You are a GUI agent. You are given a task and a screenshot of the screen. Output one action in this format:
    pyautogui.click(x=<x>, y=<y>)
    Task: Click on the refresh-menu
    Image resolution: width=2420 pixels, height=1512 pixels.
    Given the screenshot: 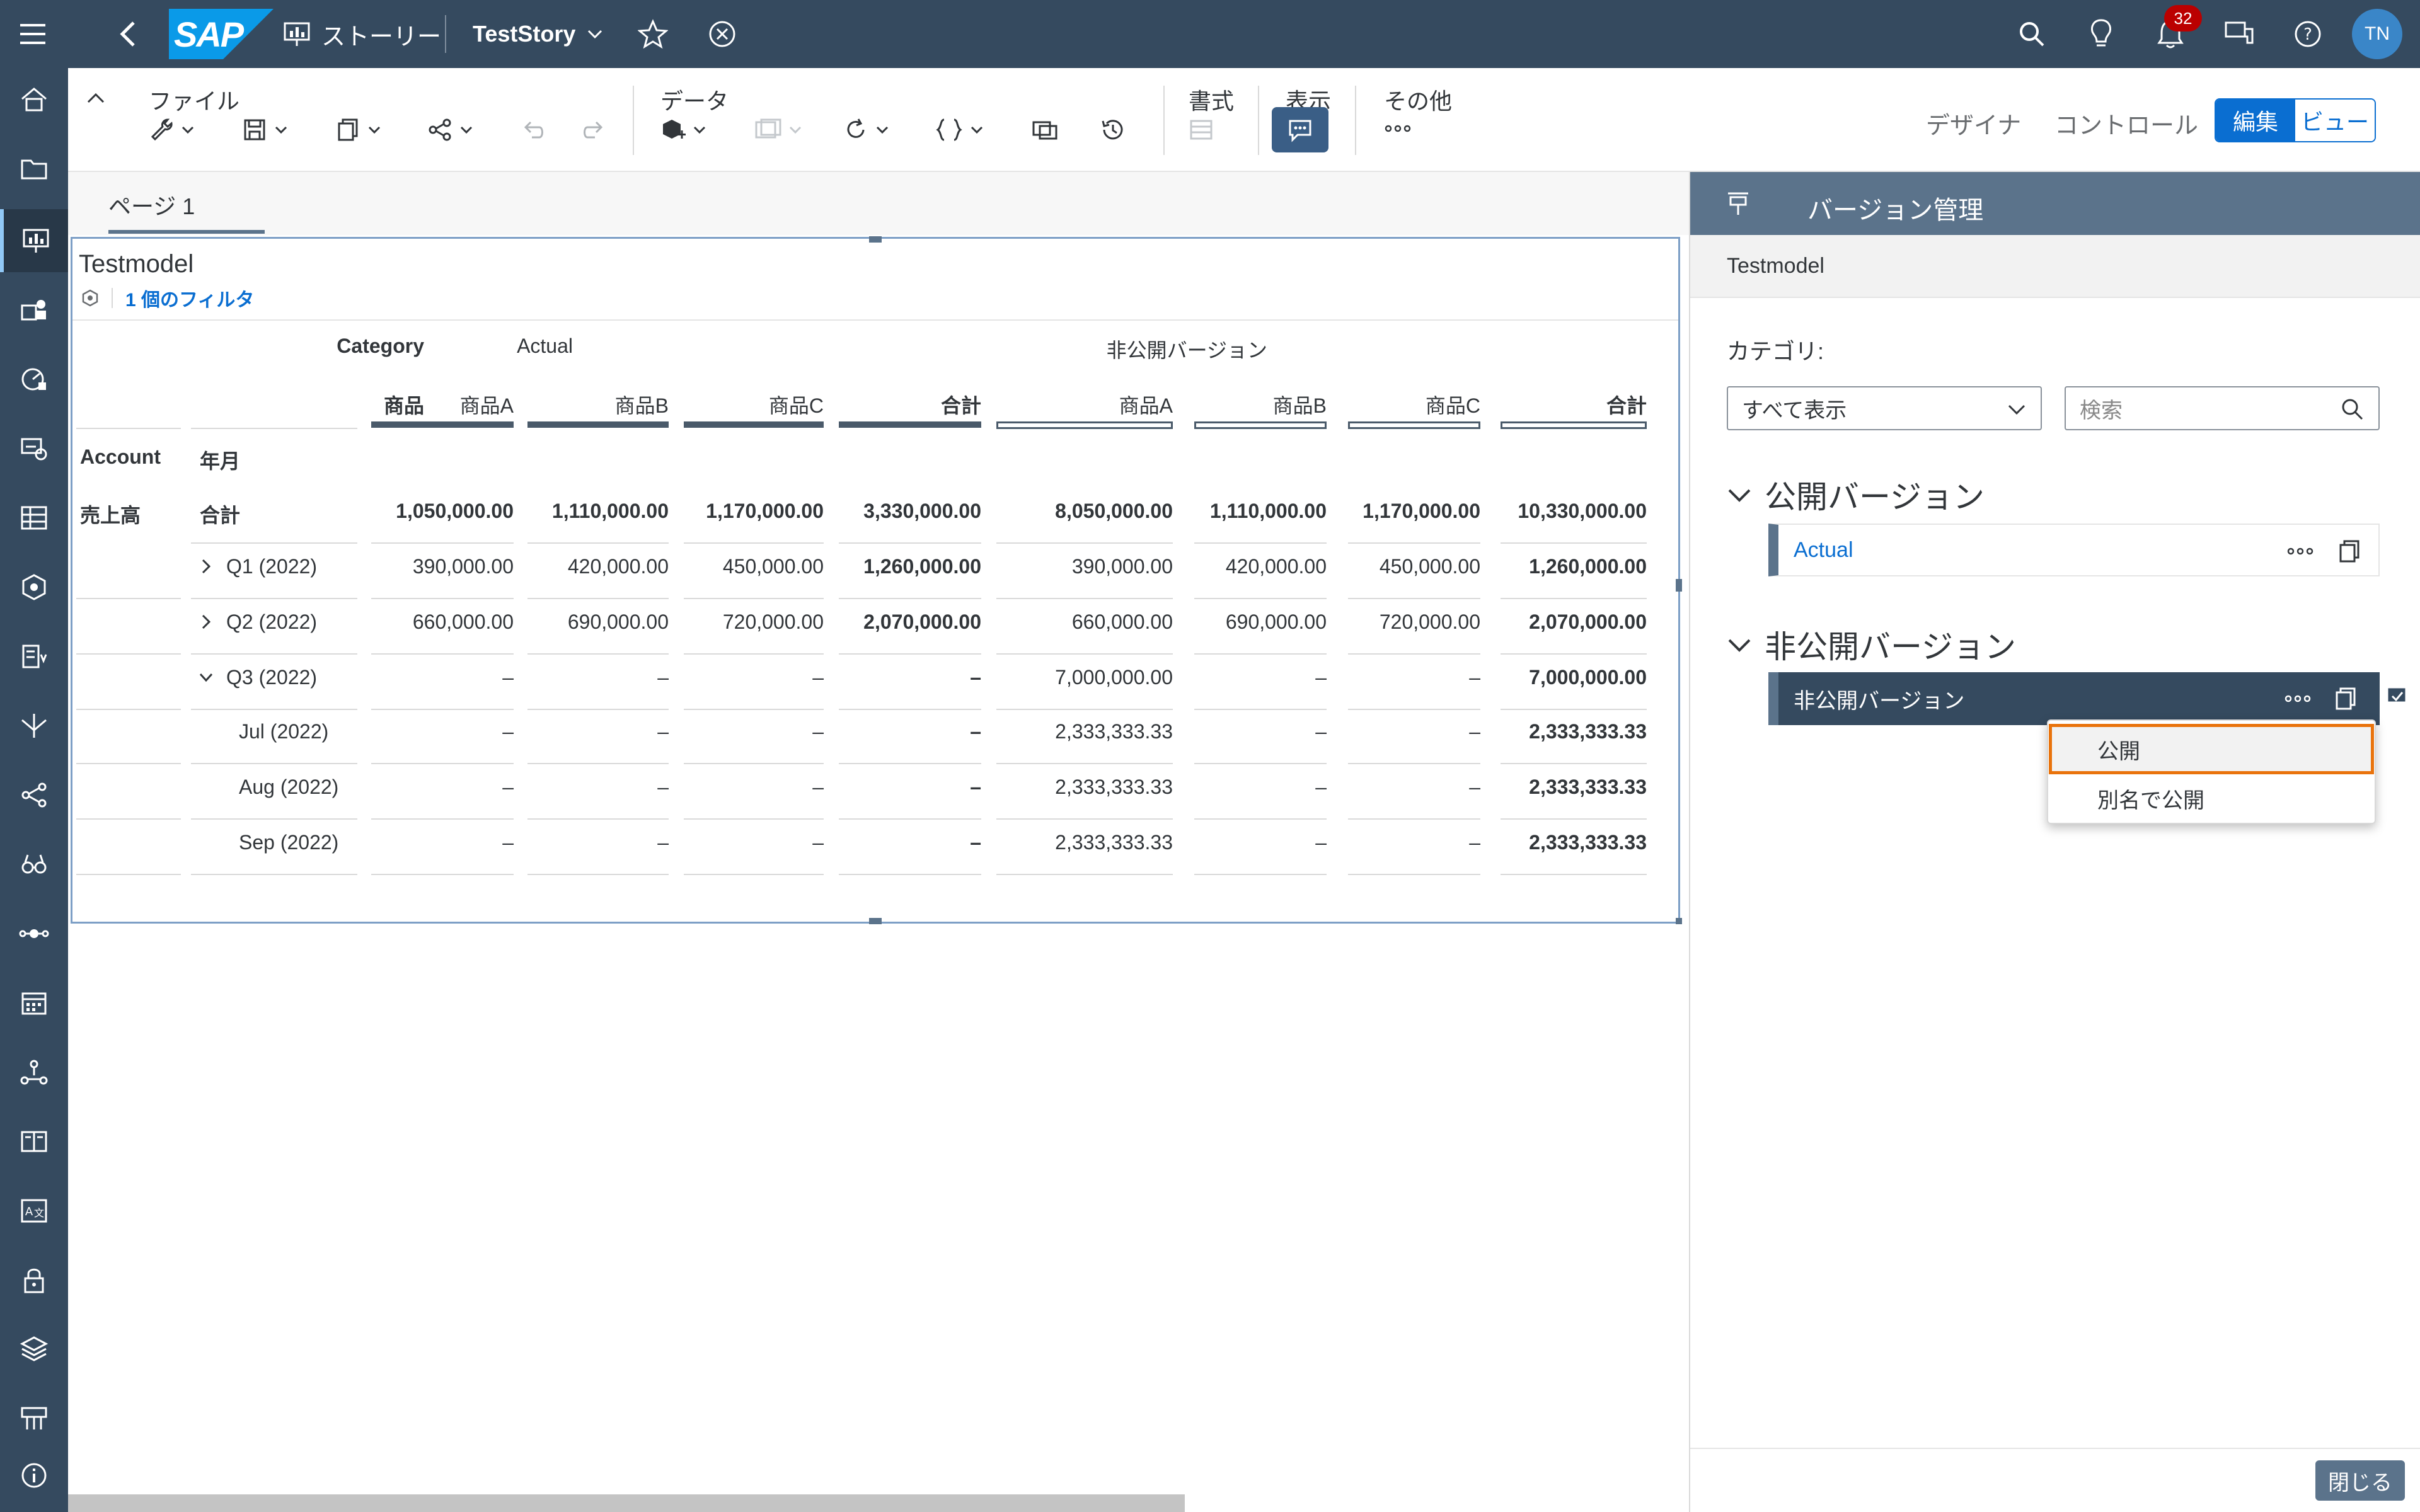 What is the action you would take?
    pyautogui.click(x=867, y=129)
    